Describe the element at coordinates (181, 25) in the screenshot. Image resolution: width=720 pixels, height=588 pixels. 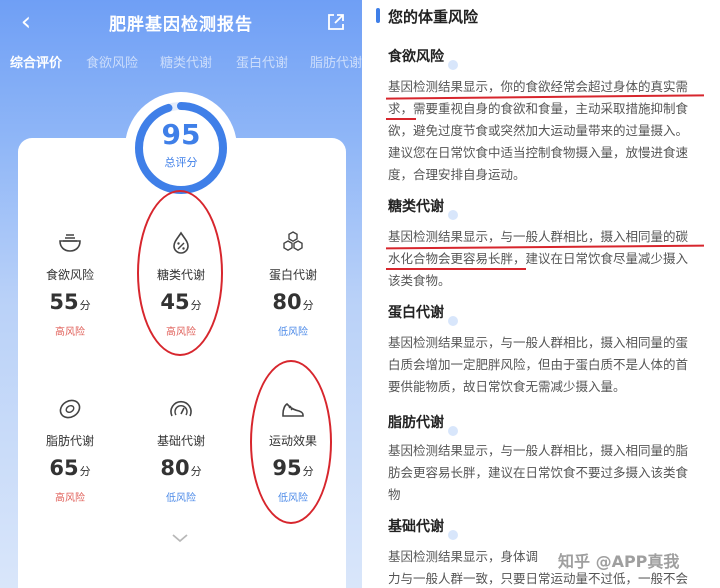
I see `page-title: 肥胖基因检测报告` at that location.